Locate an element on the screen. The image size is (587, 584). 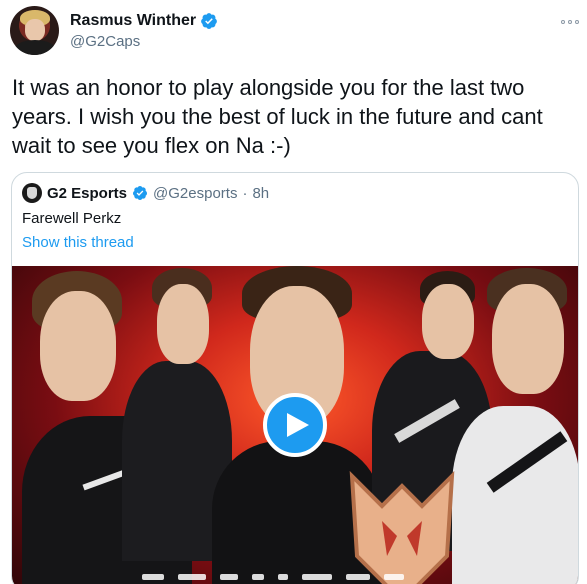
author-name: Rasmus Winther is located at coordinates (133, 21).